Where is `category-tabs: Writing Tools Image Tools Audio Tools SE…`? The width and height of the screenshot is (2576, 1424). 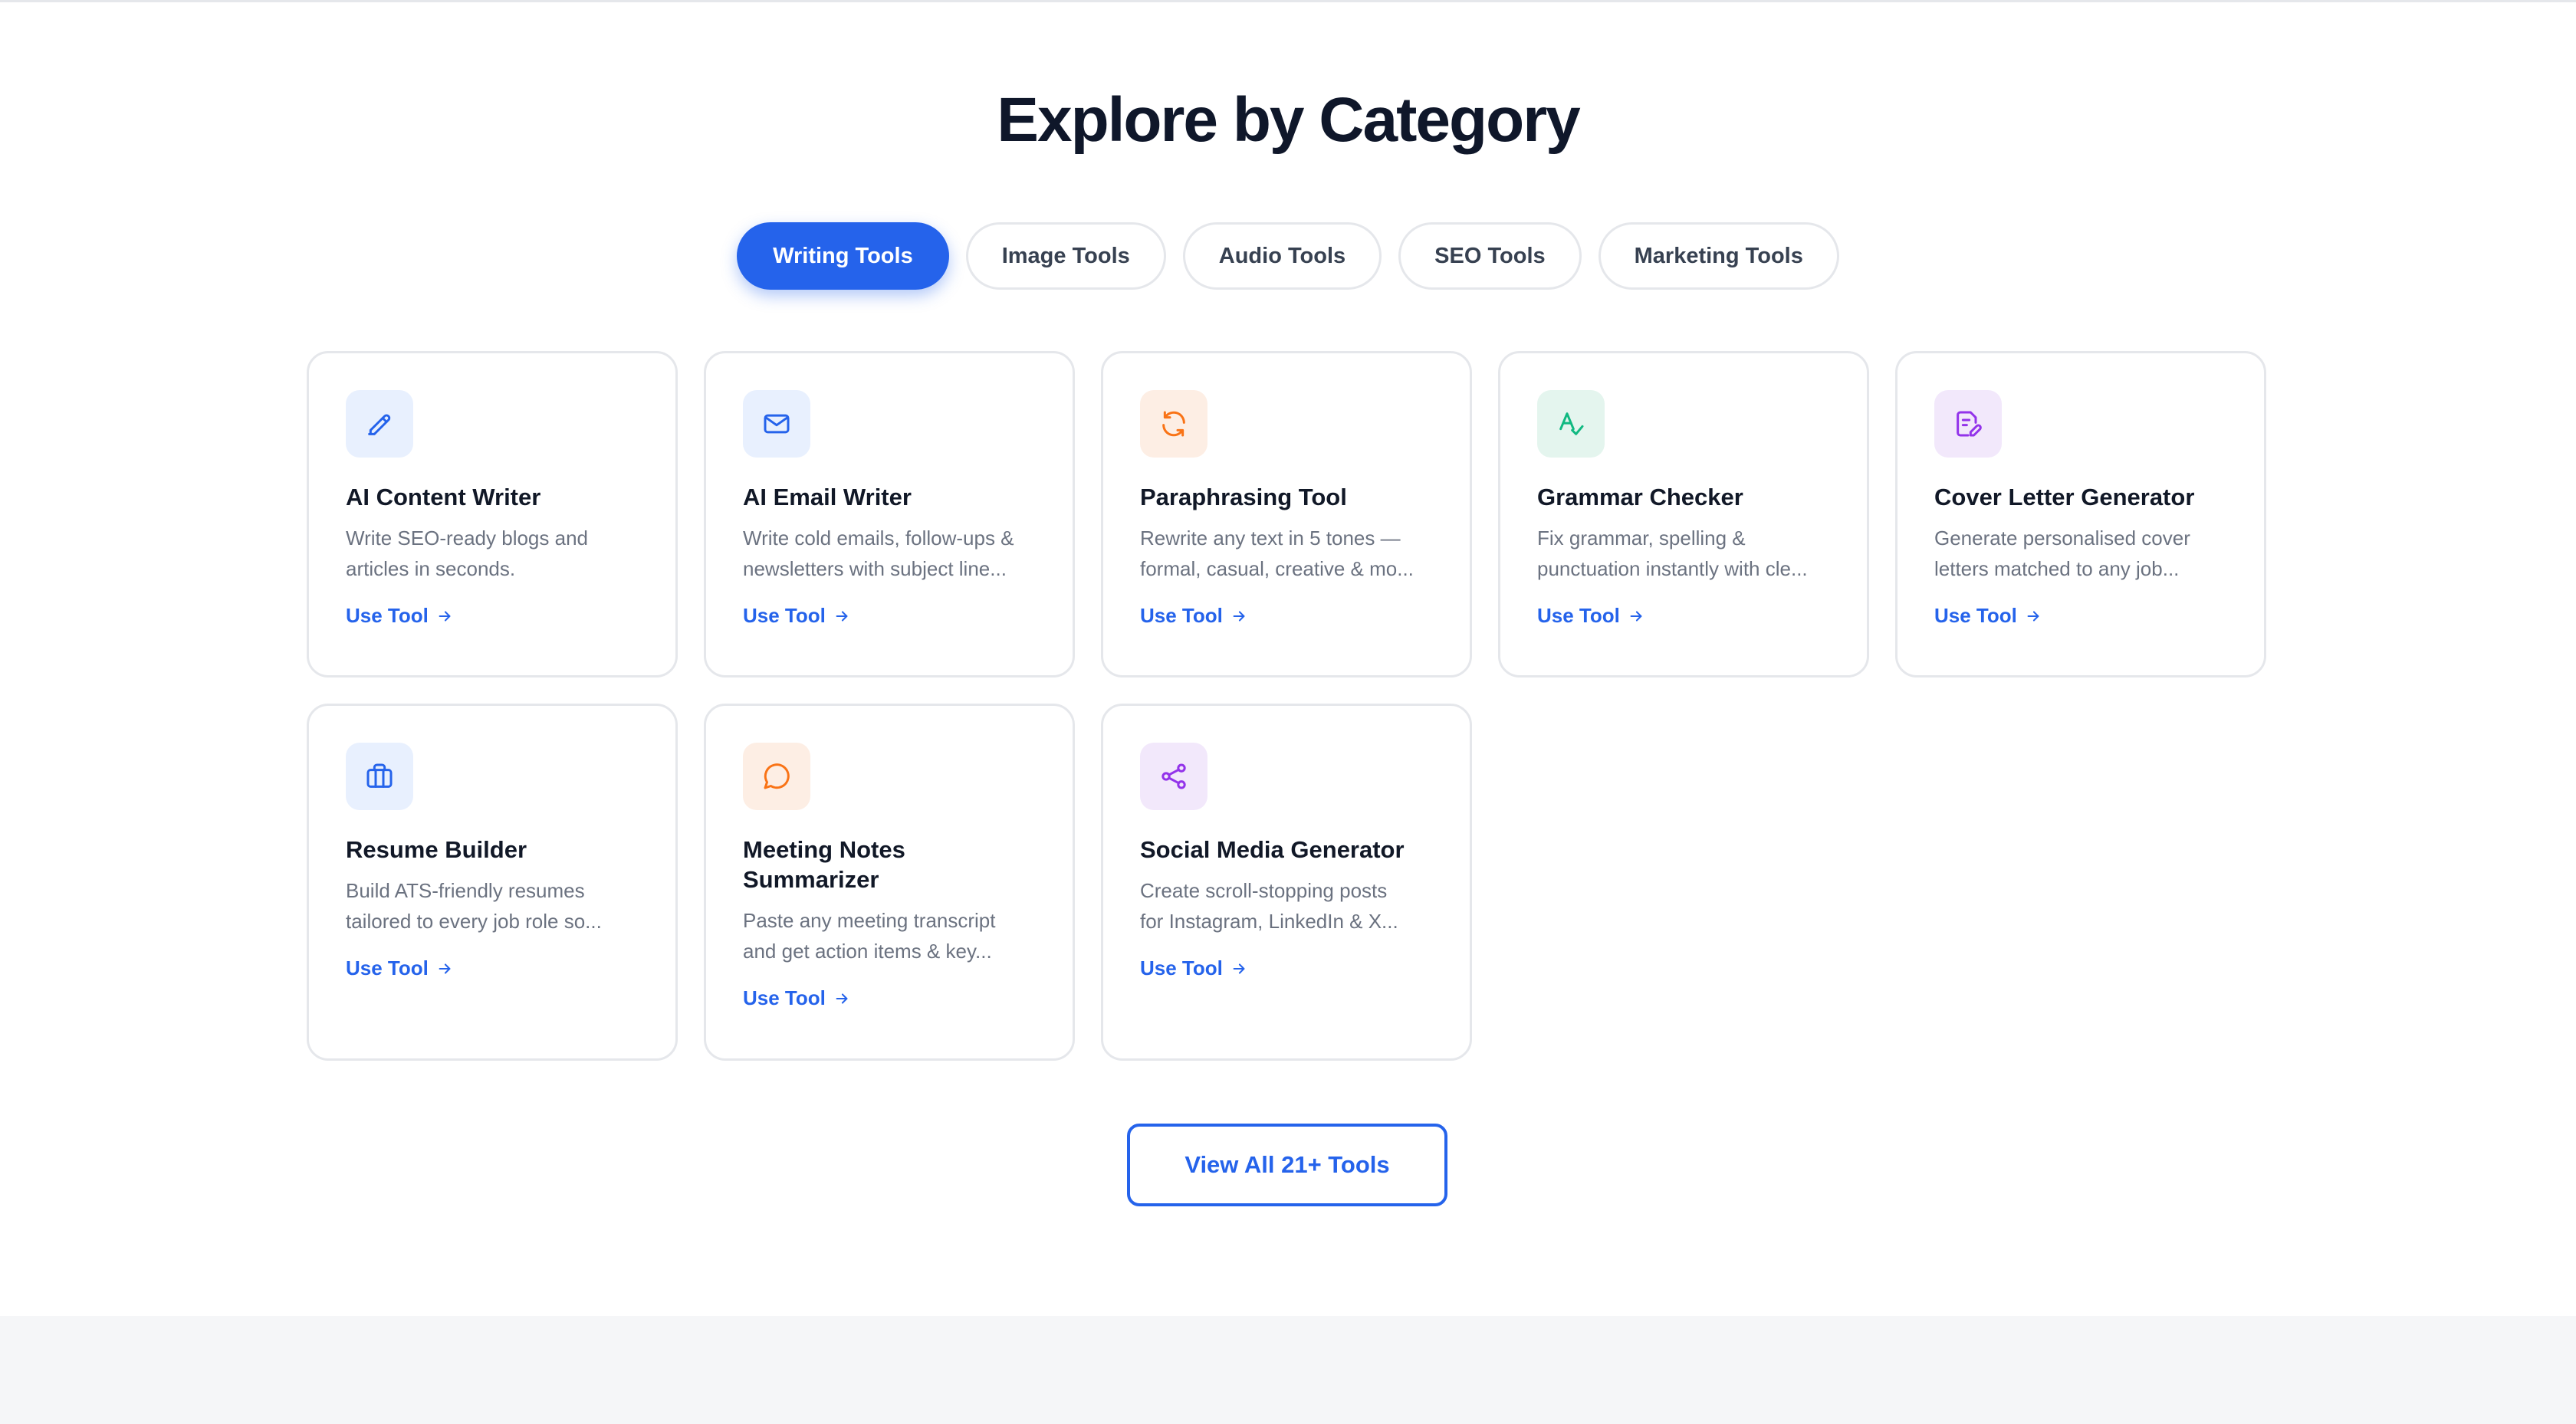
category-tabs: Writing Tools Image Tools Audio Tools SE… is located at coordinates (1288, 256).